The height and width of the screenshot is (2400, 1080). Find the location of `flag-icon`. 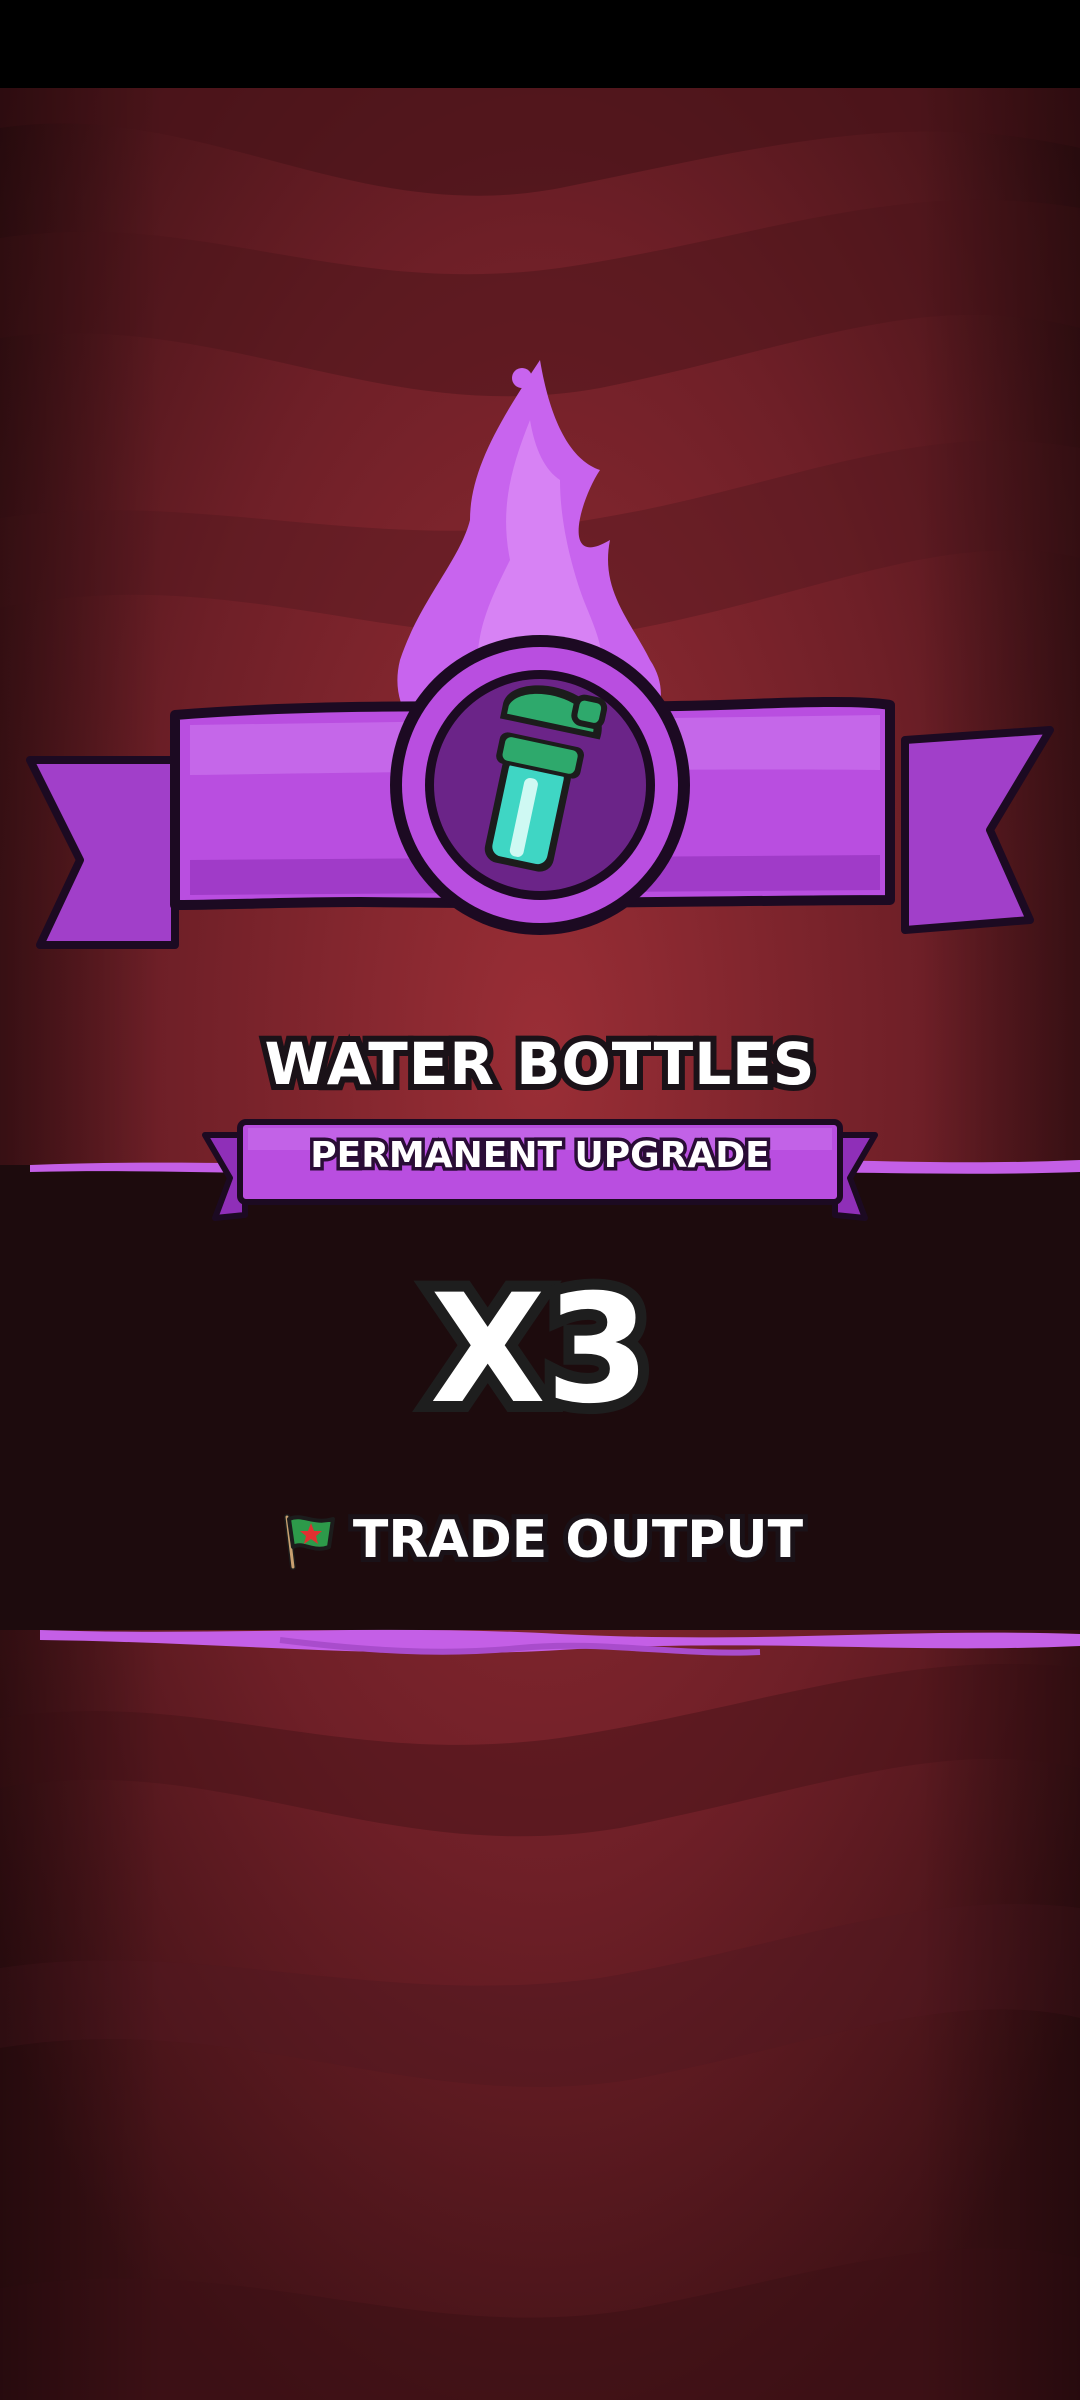

flag-icon is located at coordinates (309, 1542).